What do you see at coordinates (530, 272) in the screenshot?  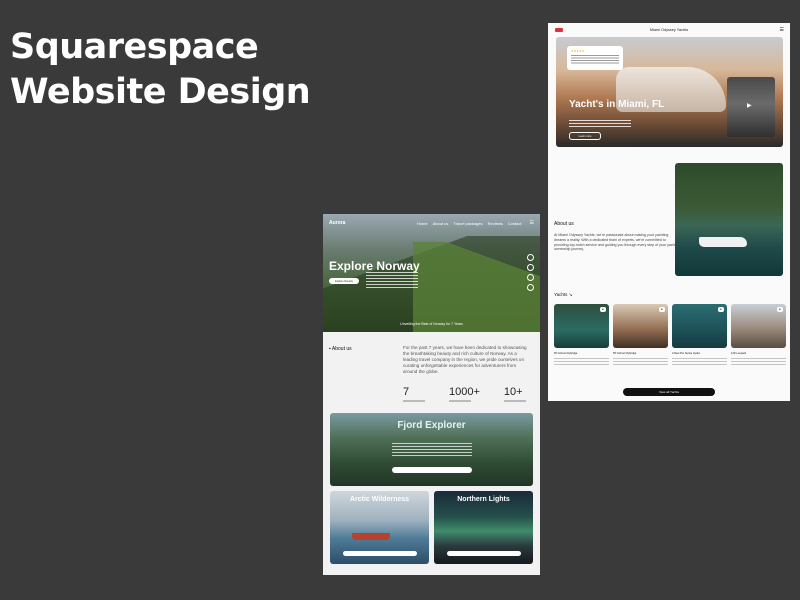 I see `social-links` at bounding box center [530, 272].